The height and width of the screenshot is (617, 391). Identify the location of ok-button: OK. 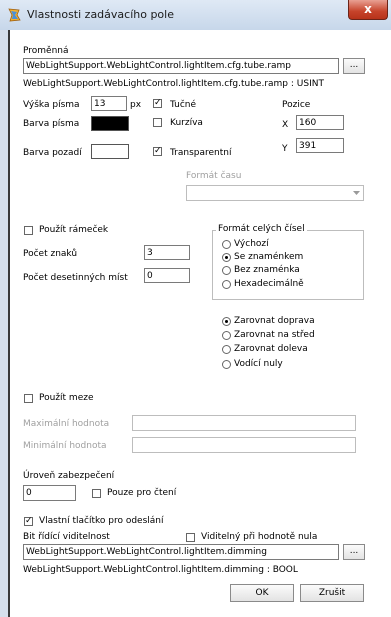
(262, 593).